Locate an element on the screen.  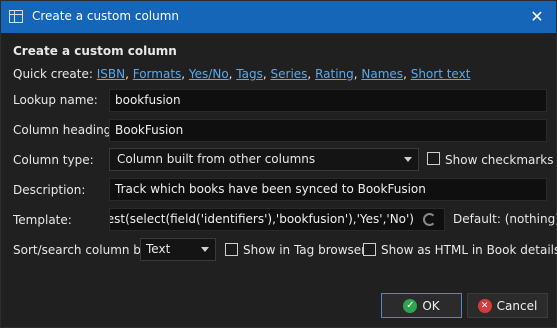
template-label: Template: is located at coordinates (42, 220).